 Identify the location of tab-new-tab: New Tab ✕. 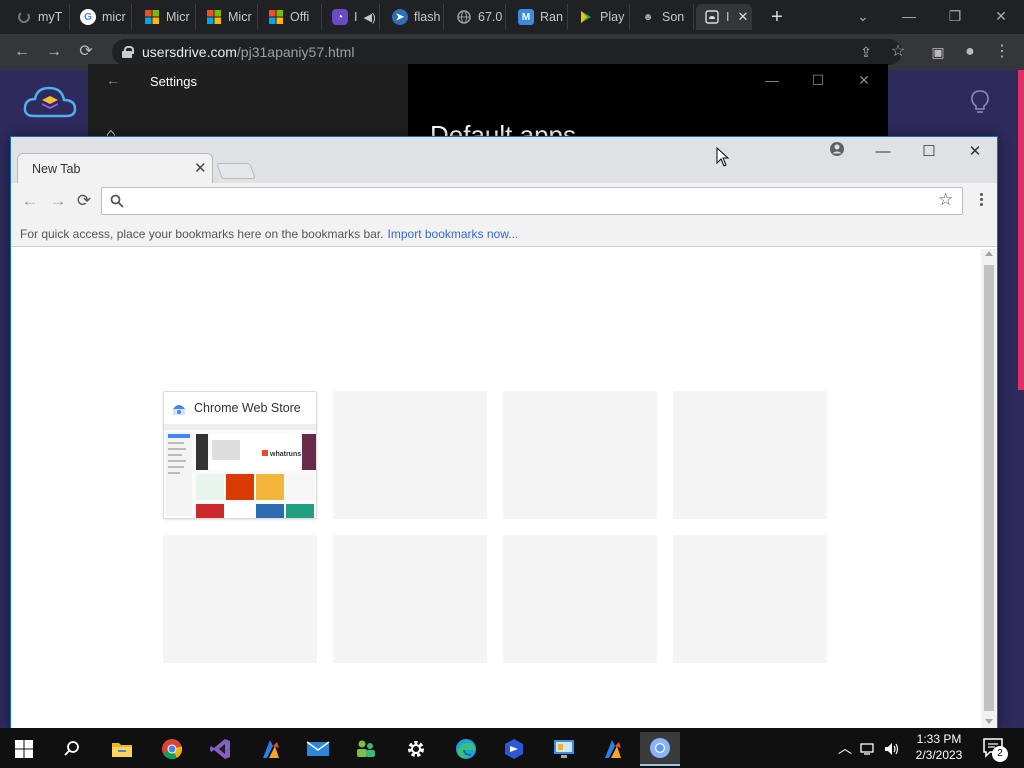
(115, 168).